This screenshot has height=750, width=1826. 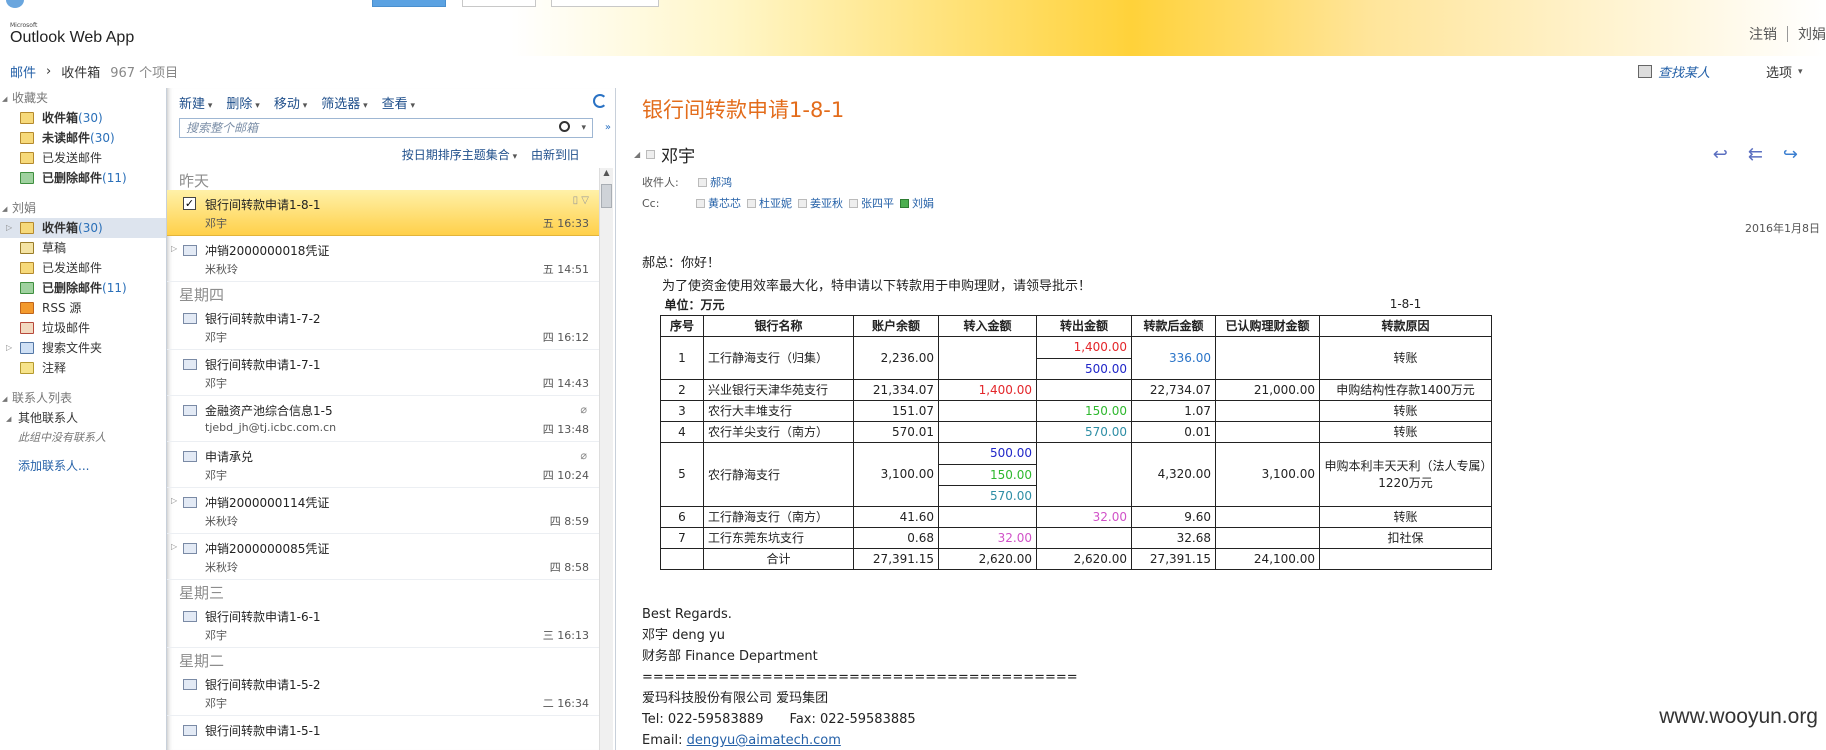 What do you see at coordinates (1645, 71) in the screenshot?
I see `address-book-icon` at bounding box center [1645, 71].